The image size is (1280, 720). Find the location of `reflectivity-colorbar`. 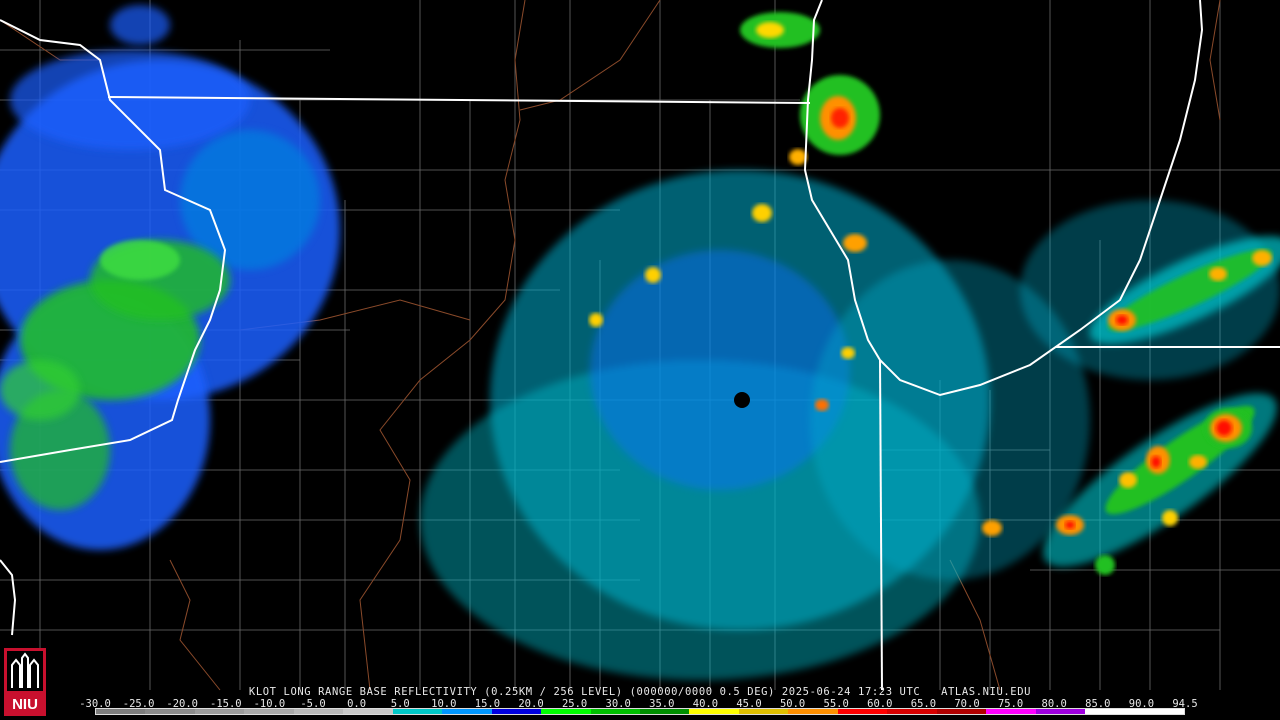

reflectivity-colorbar is located at coordinates (640, 711).